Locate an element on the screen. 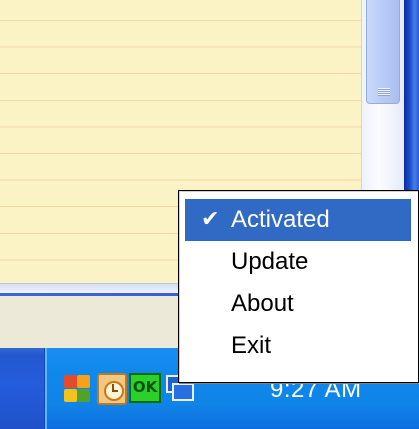  menu-item-update: Update is located at coordinates (298, 262).